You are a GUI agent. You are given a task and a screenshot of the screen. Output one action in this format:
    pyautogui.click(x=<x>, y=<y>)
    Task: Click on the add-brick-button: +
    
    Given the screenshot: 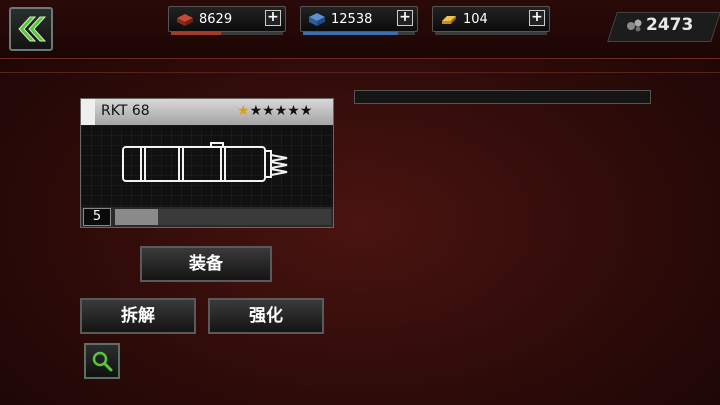 What is the action you would take?
    pyautogui.click(x=273, y=18)
    